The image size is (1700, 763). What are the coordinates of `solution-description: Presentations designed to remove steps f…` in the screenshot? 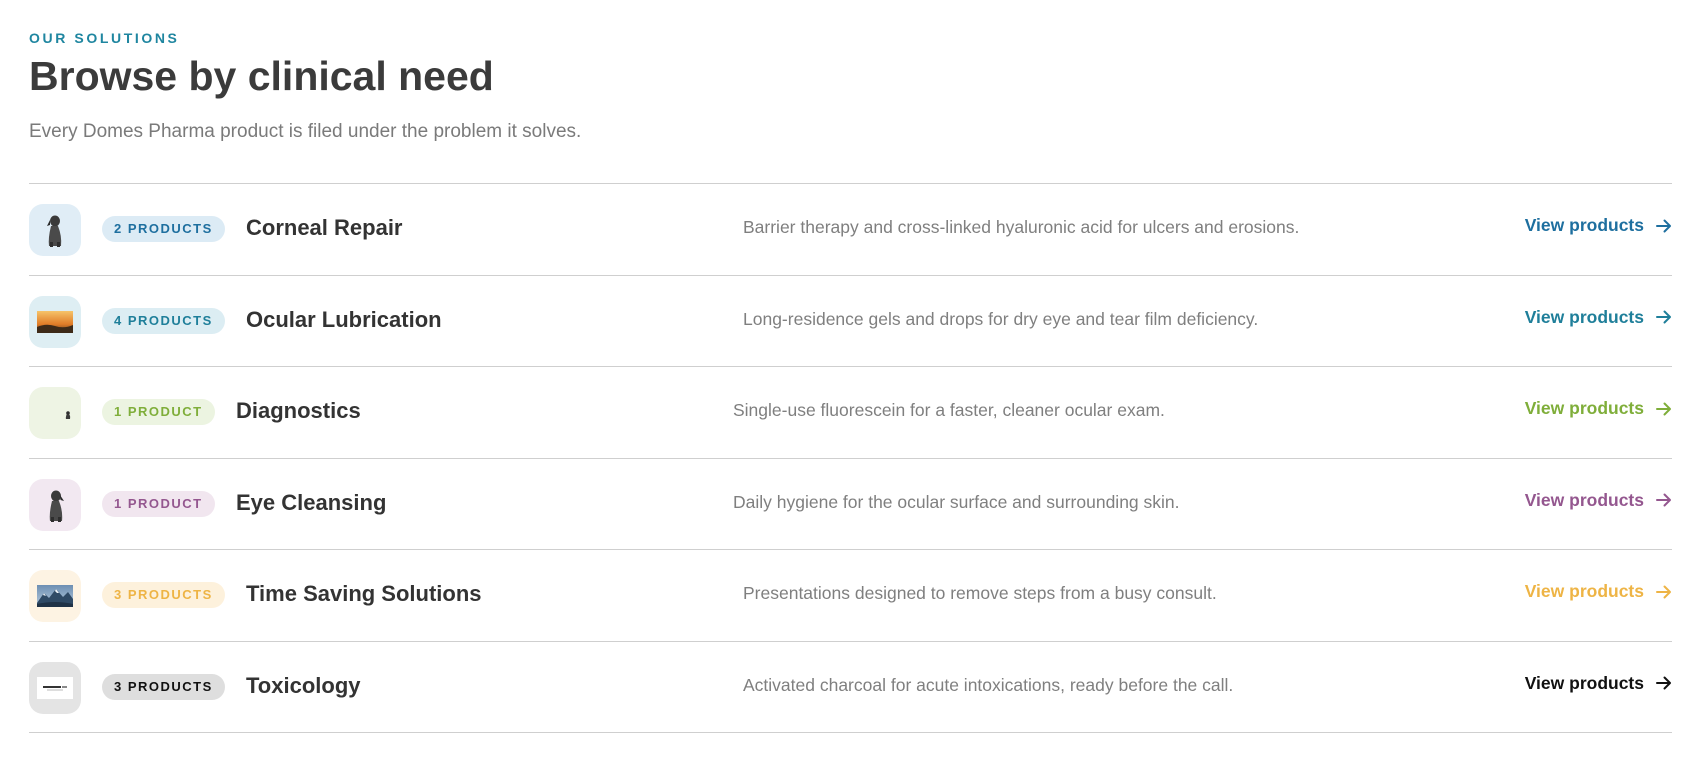 It's located at (980, 593).